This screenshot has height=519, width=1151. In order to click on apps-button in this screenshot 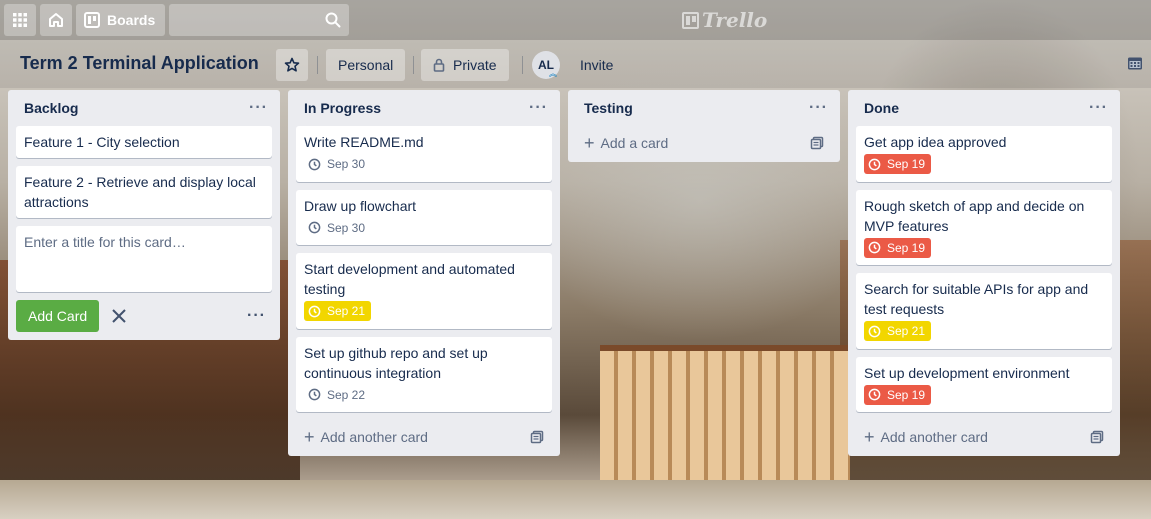, I will do `click(20, 20)`.